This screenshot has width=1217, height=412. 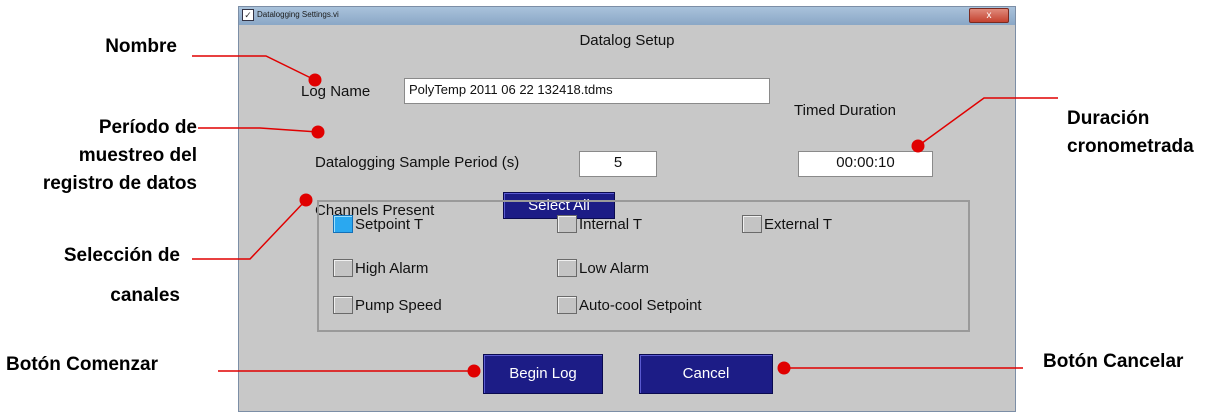 What do you see at coordinates (392, 268) in the screenshot?
I see `channel-label: High Alarm` at bounding box center [392, 268].